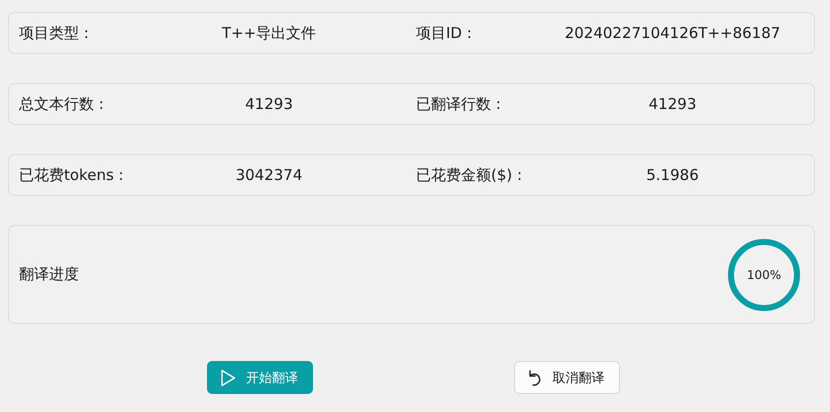  Describe the element at coordinates (469, 175) in the screenshot. I see `field-label: 已花费金额($) :` at that location.